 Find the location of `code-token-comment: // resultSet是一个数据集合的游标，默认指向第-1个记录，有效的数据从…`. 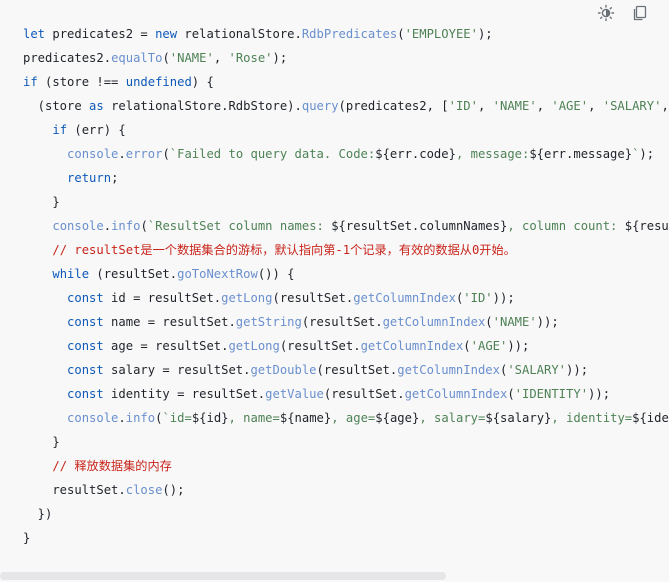

code-token-comment: // resultSet是一个数据集合的游标，默认指向第-1个记录，有效的数据从… is located at coordinates (284, 250).